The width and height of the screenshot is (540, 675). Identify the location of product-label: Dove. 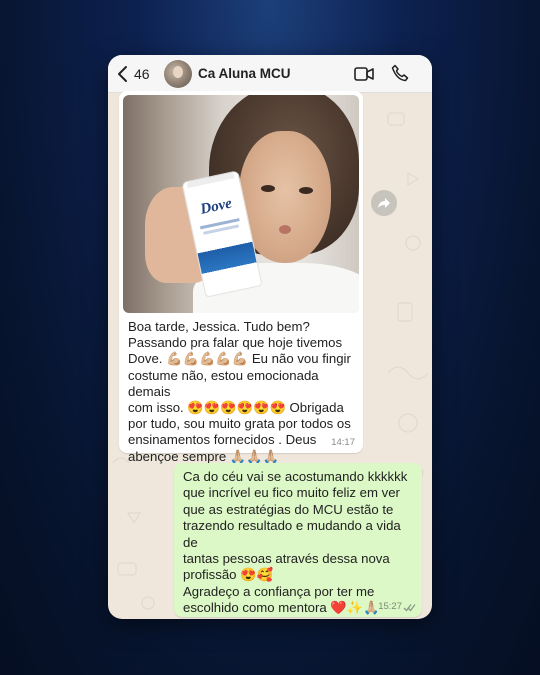
(216, 206).